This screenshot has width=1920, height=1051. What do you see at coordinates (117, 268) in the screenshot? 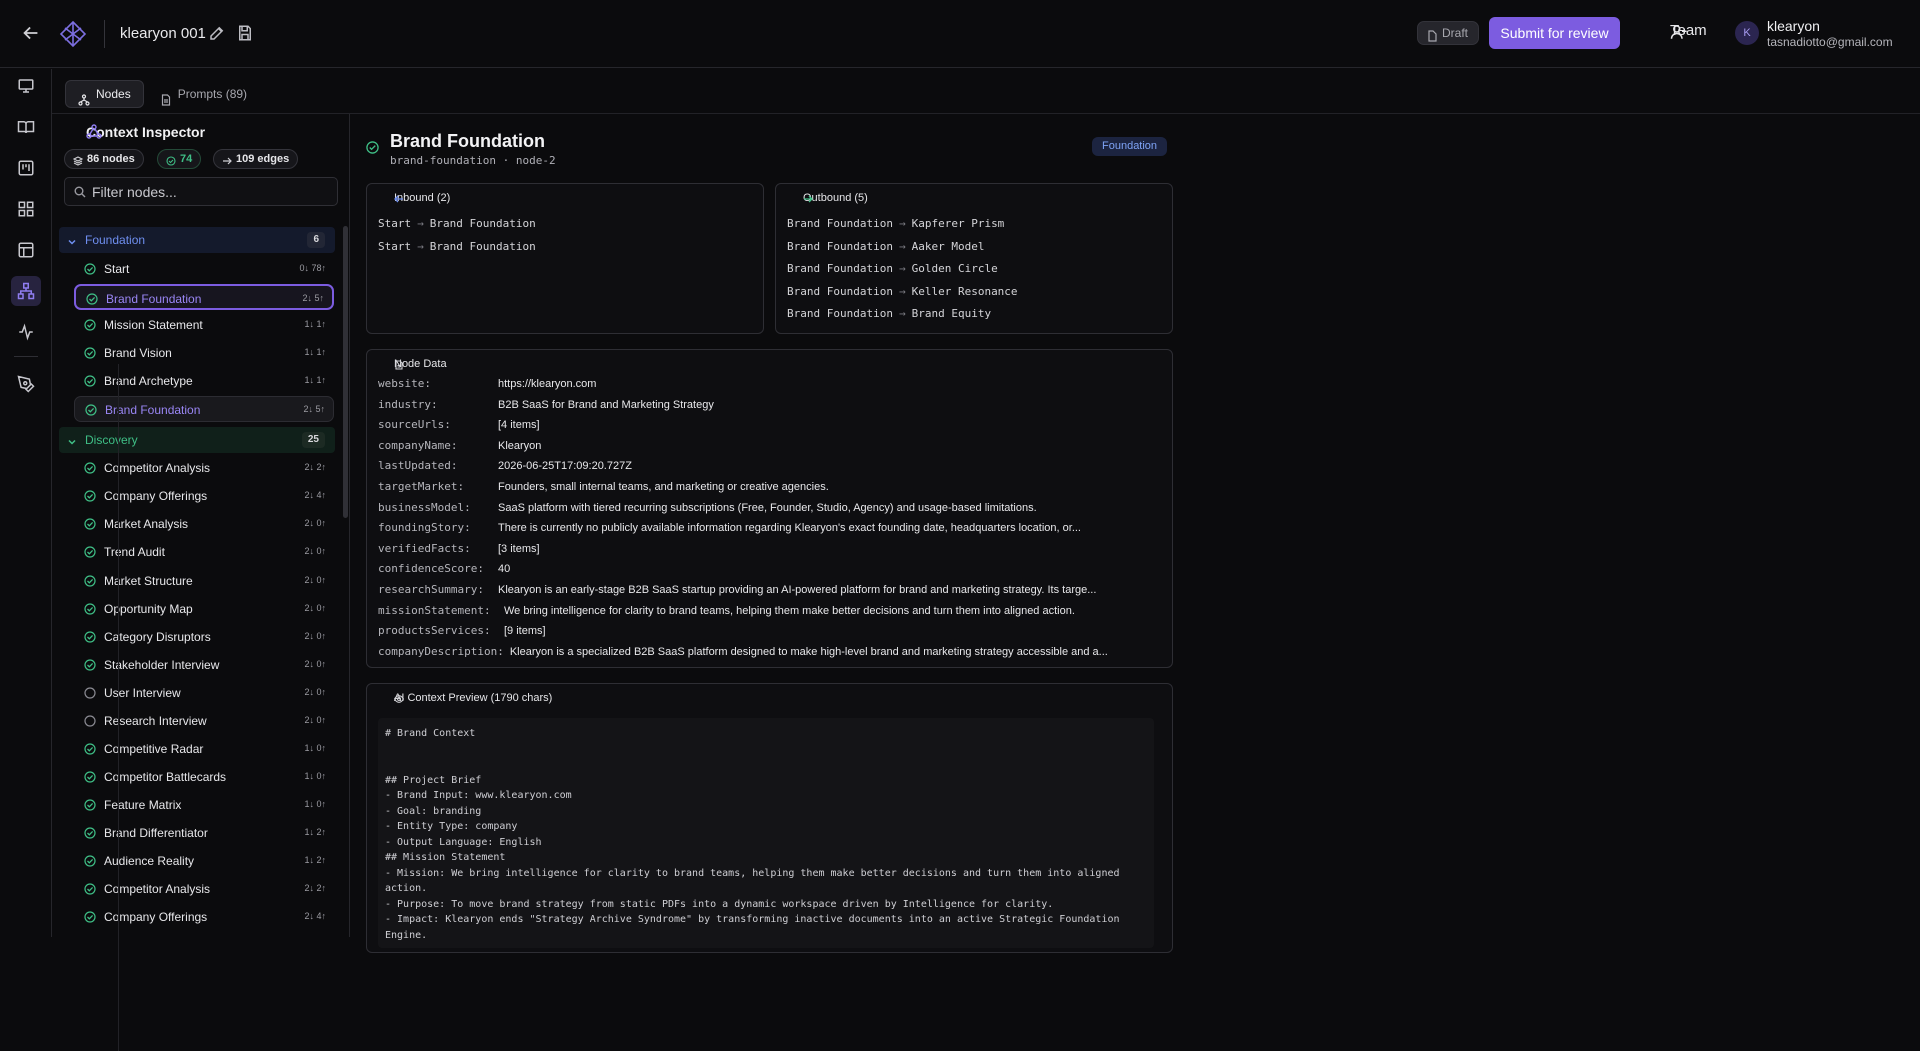
I see `node-name: Start` at bounding box center [117, 268].